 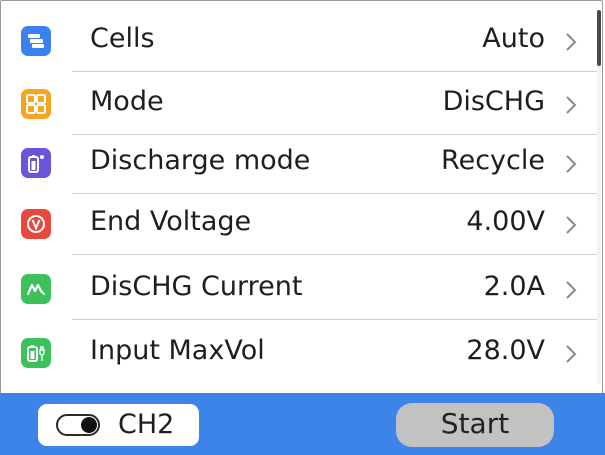 What do you see at coordinates (171, 221) in the screenshot?
I see `settings-row-label: End Voltage` at bounding box center [171, 221].